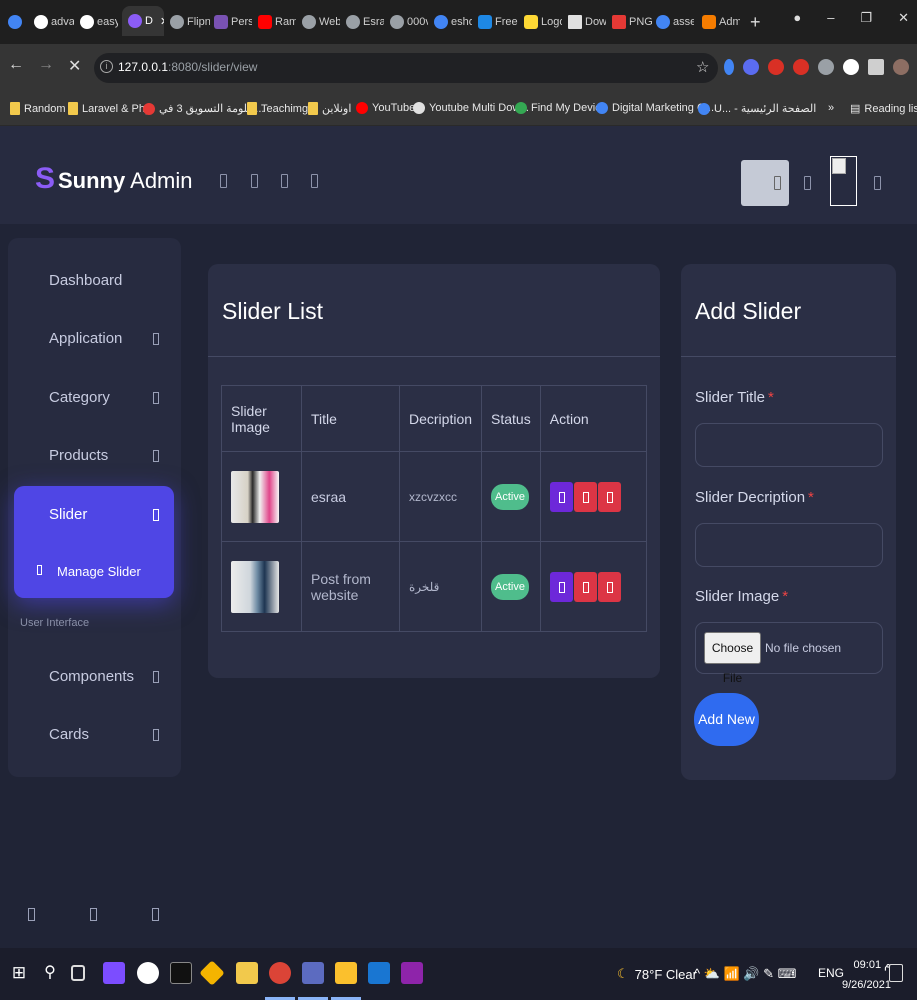 The width and height of the screenshot is (917, 1000). I want to click on tab-pinned, so click(19, 22).